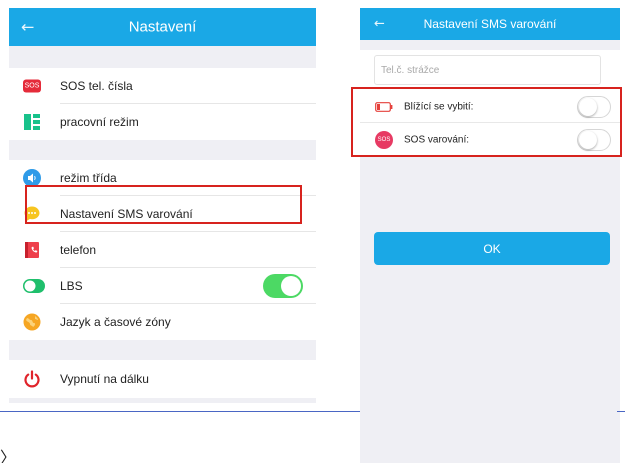 The width and height of the screenshot is (625, 463). I want to click on settings-item-phone: telefon, so click(162, 250).